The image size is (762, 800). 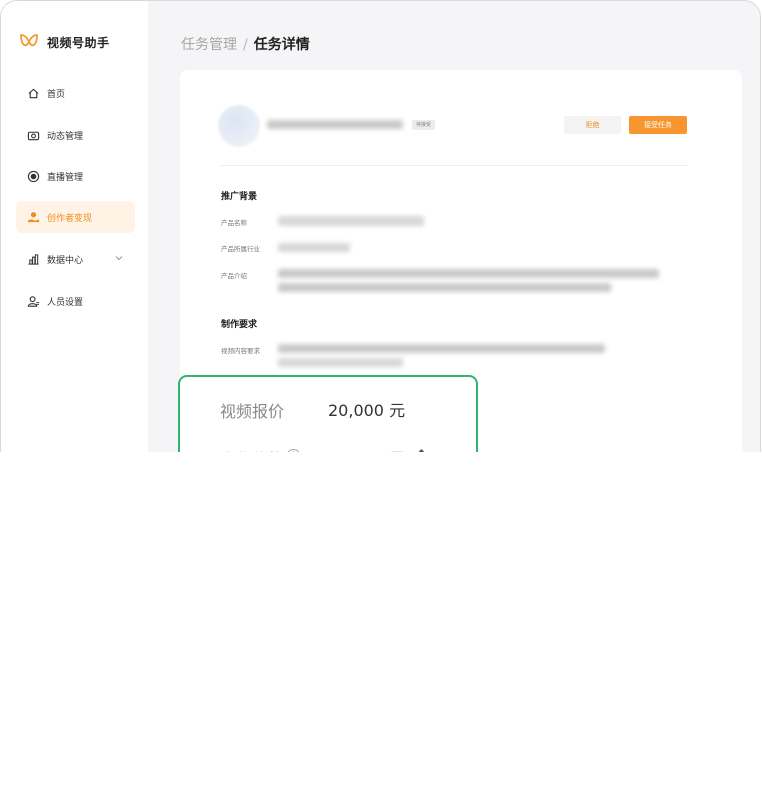 What do you see at coordinates (239, 197) in the screenshot?
I see `promotion-background-title: 推广背景` at bounding box center [239, 197].